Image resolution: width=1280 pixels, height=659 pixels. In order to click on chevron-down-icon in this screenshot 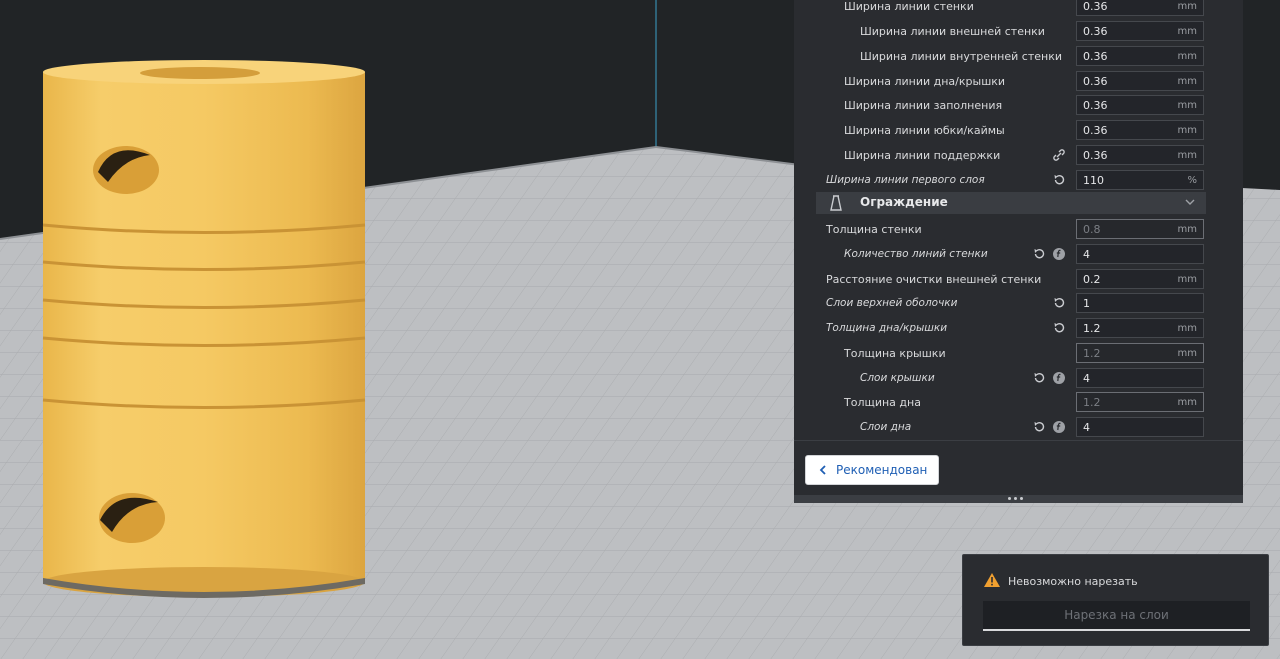, I will do `click(1190, 202)`.